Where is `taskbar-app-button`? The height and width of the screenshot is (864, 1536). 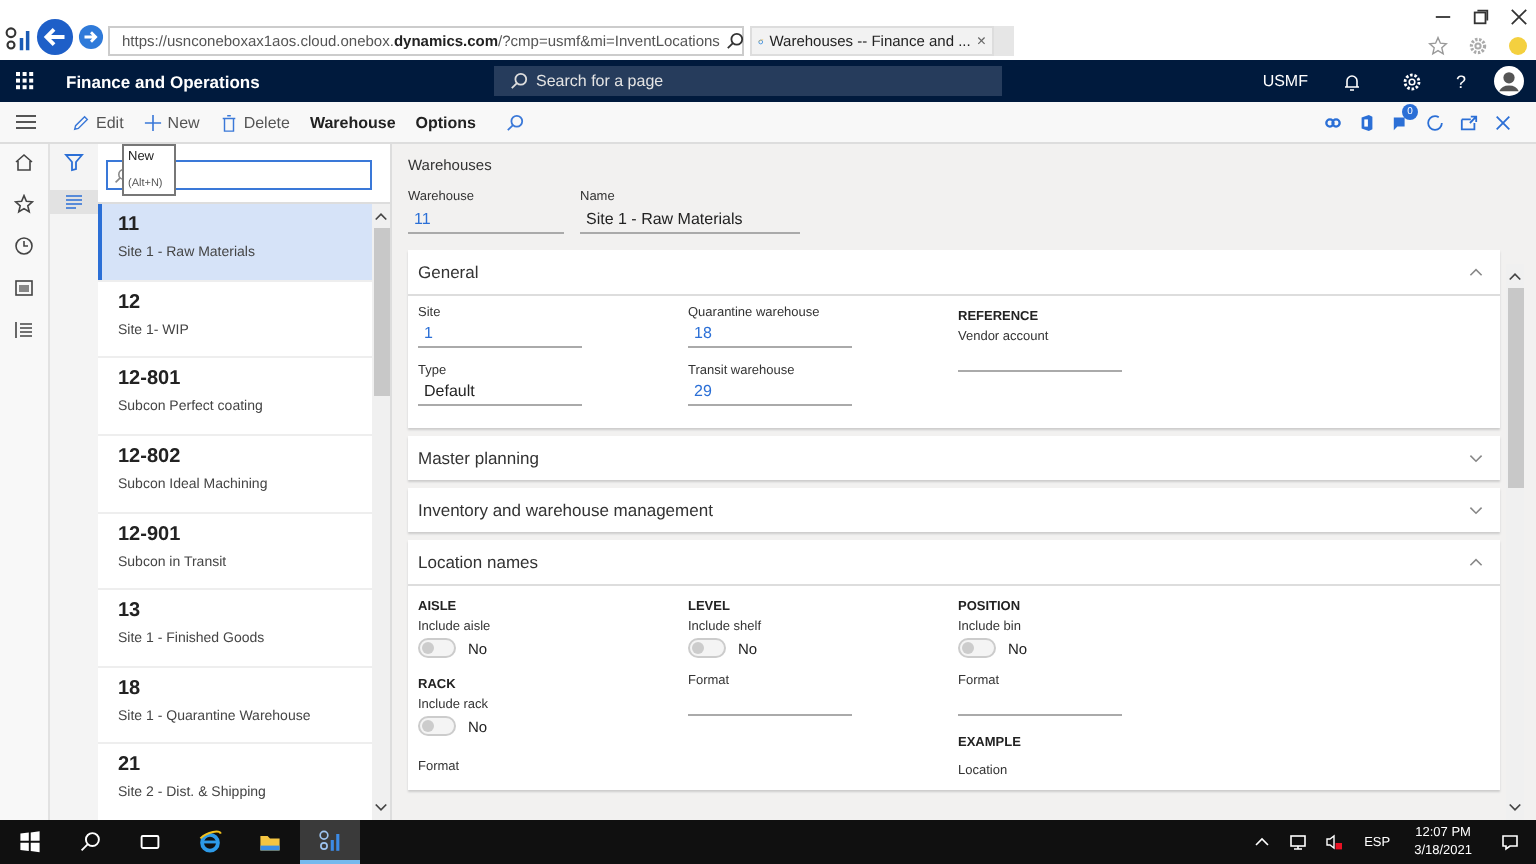 taskbar-app-button is located at coordinates (330, 842).